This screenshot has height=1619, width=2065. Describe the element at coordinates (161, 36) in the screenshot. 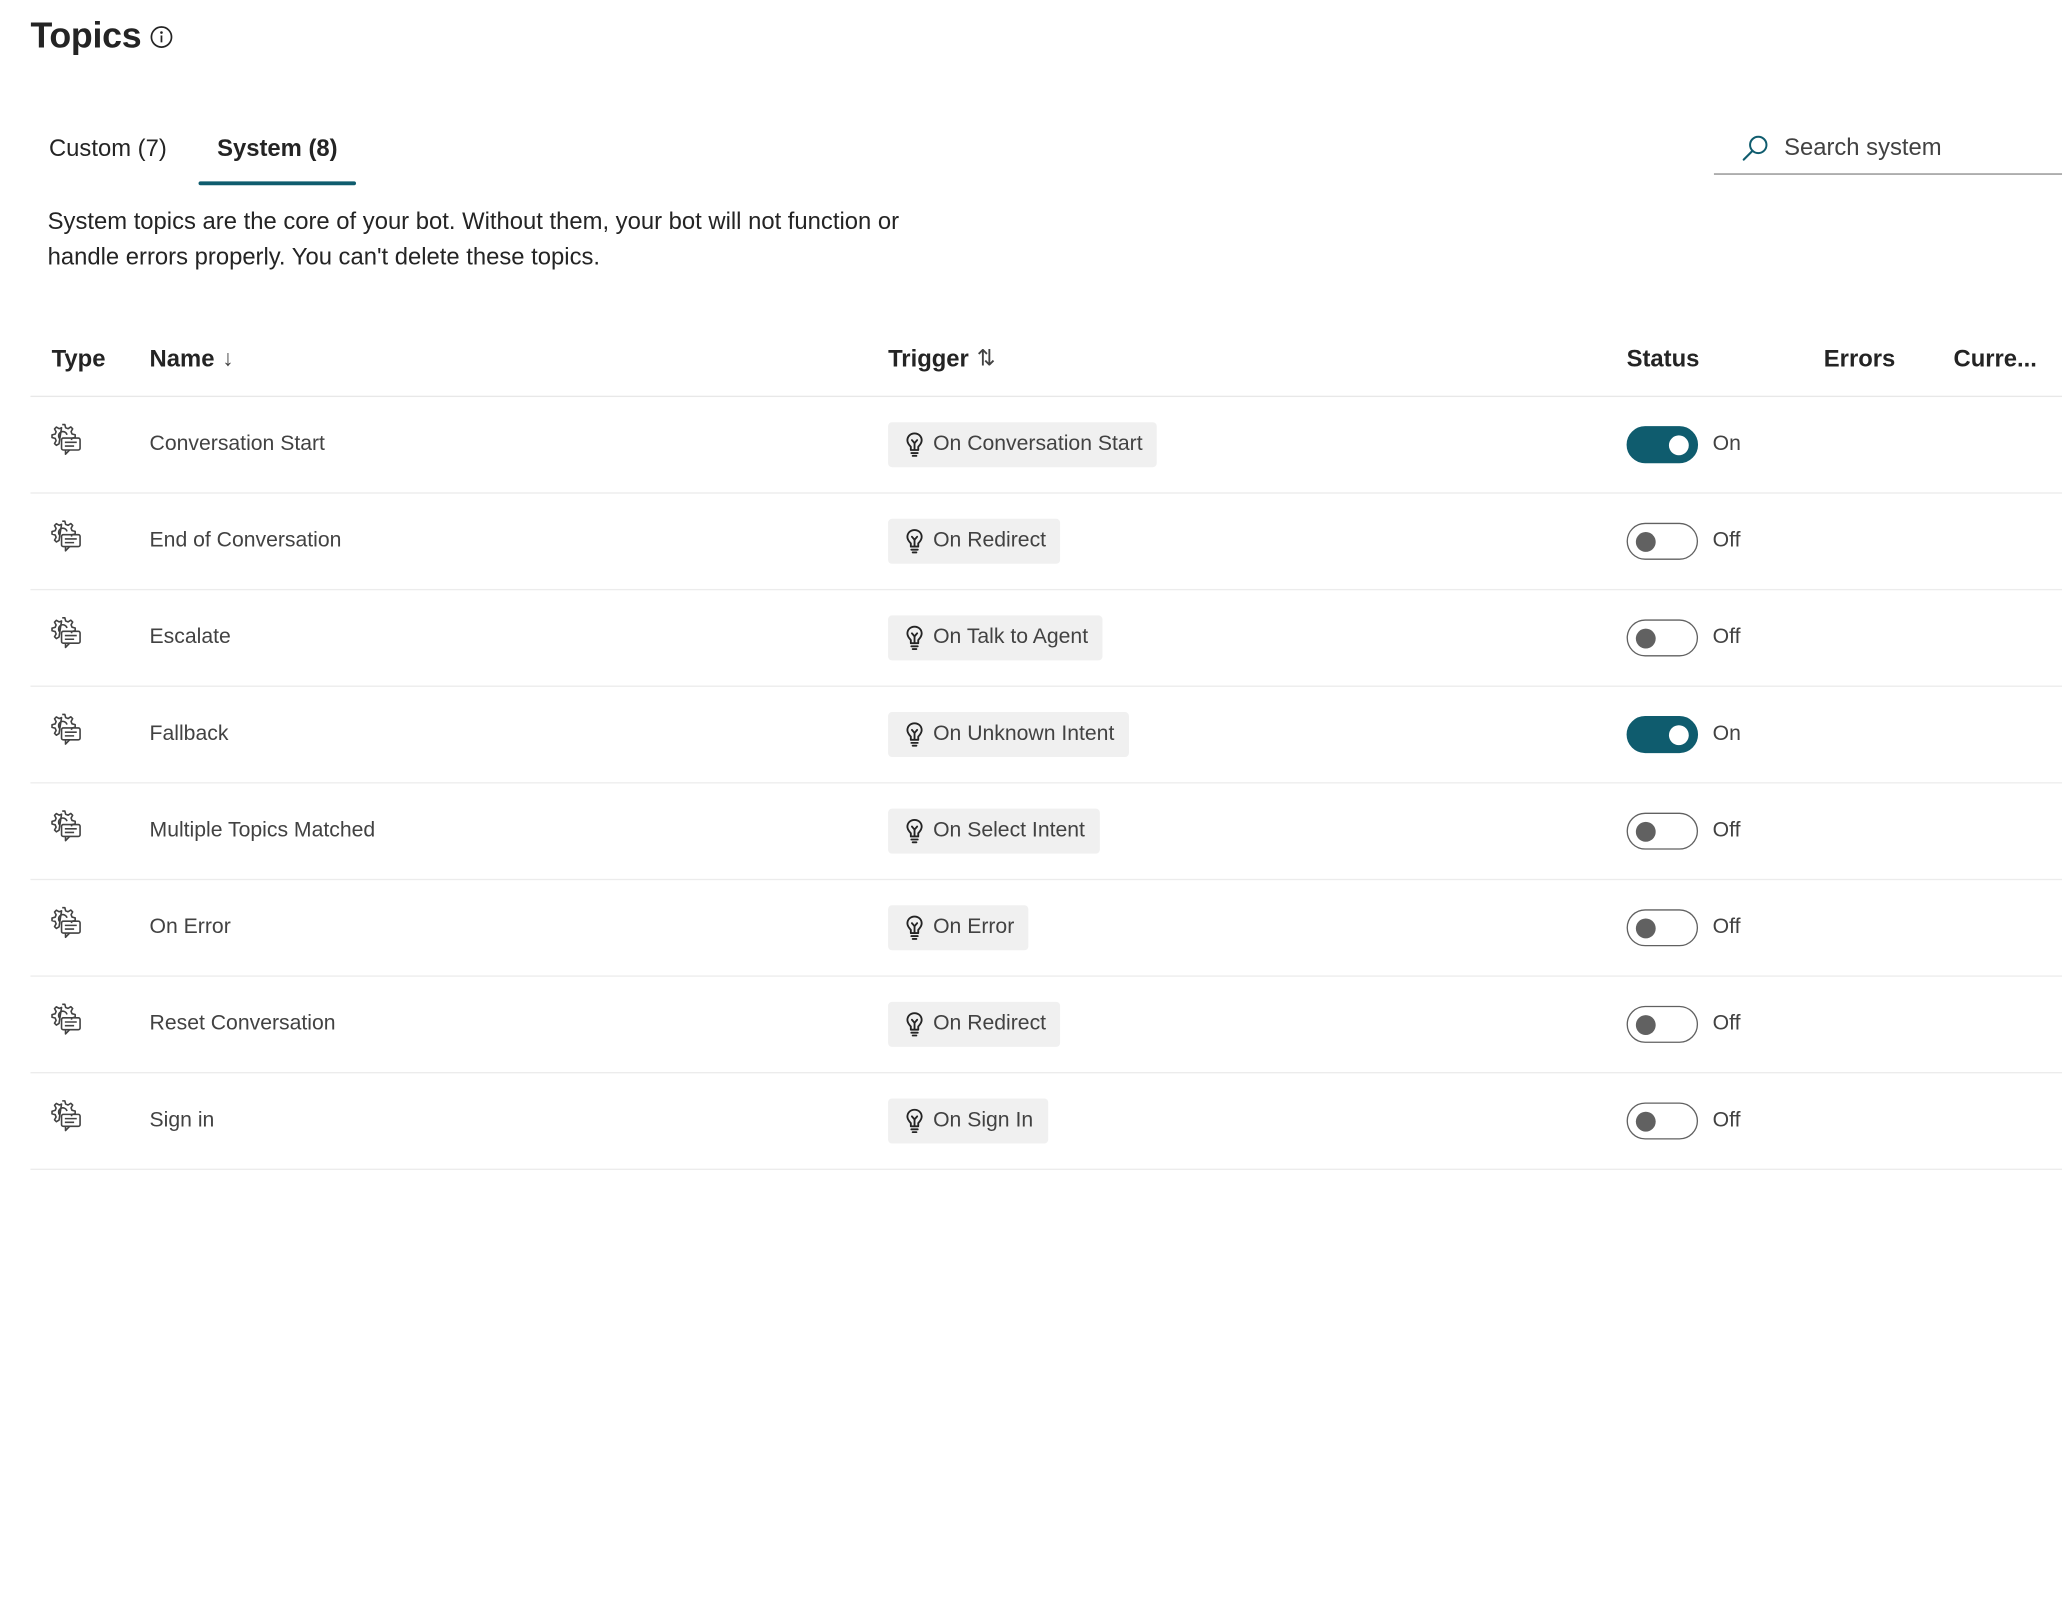

I see `info-icon` at that location.